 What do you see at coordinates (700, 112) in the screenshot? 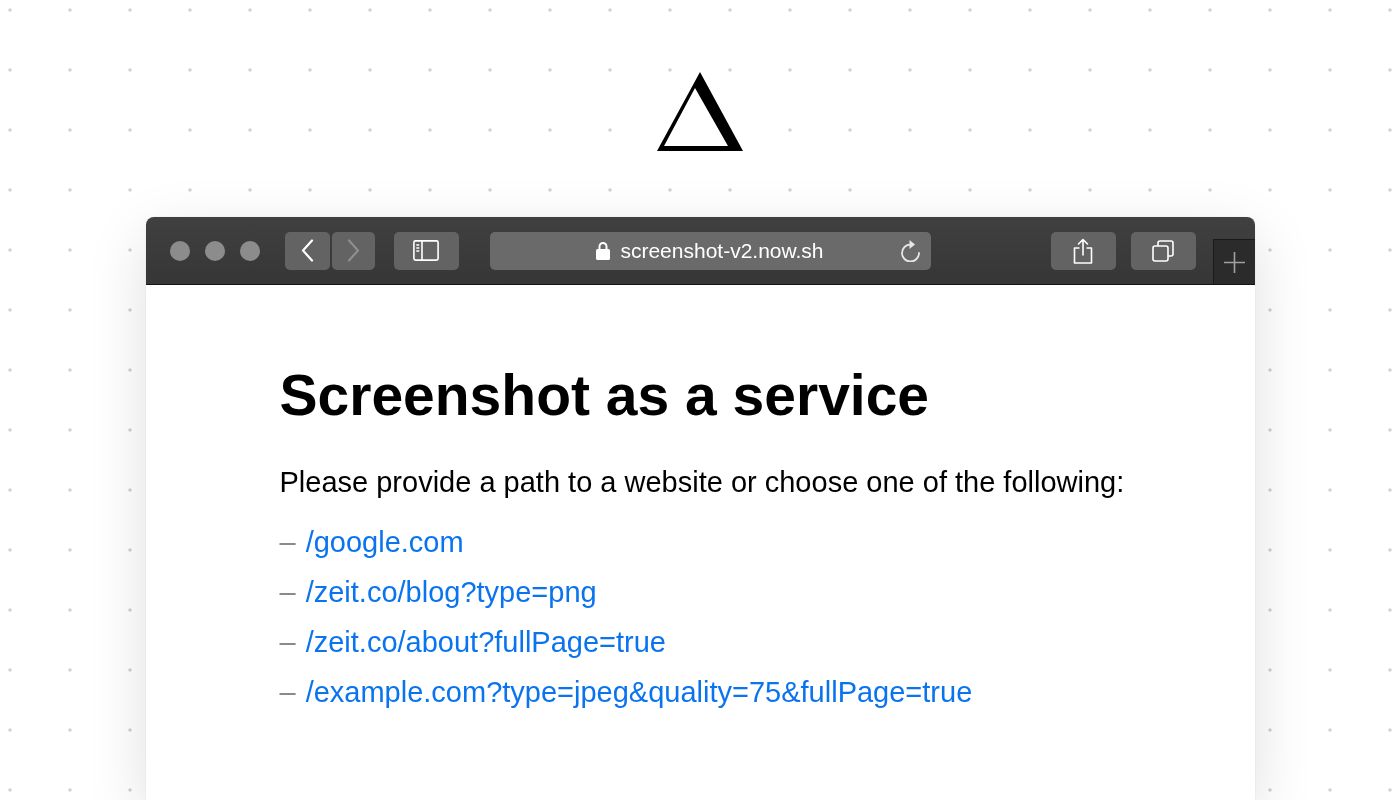
I see `triangle-logo-icon` at bounding box center [700, 112].